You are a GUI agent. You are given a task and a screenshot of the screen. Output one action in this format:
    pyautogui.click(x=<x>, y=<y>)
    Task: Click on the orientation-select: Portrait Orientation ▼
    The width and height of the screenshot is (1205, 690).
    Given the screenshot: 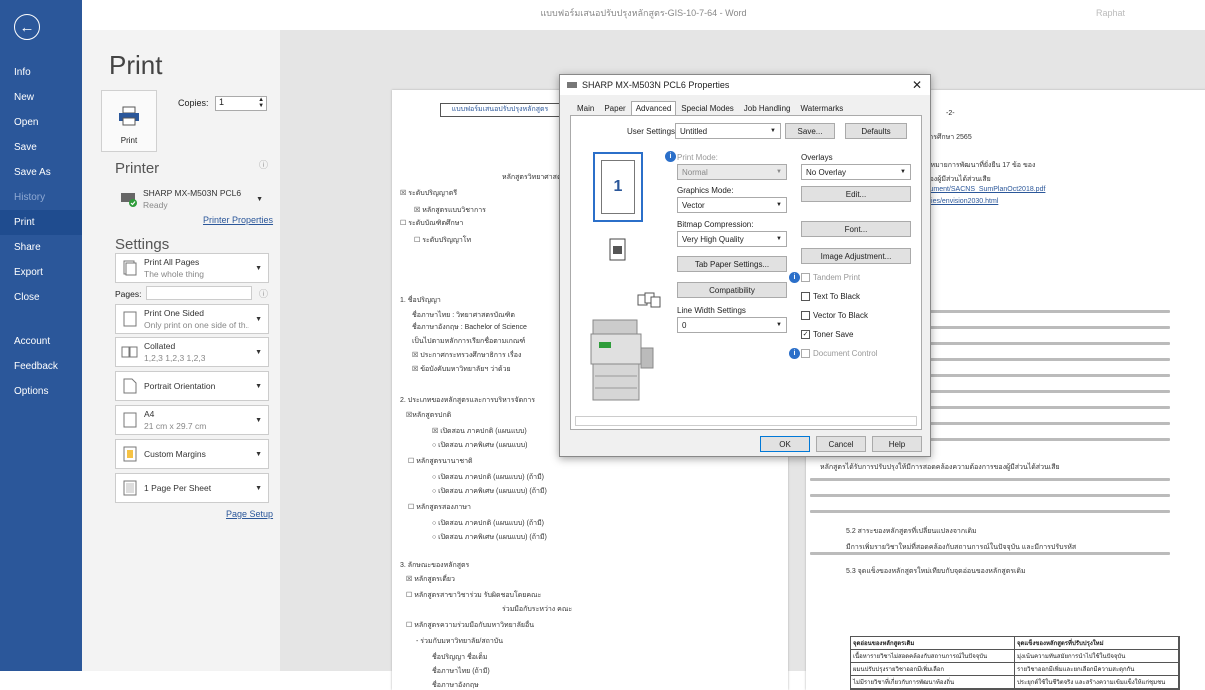 What is the action you would take?
    pyautogui.click(x=192, y=386)
    